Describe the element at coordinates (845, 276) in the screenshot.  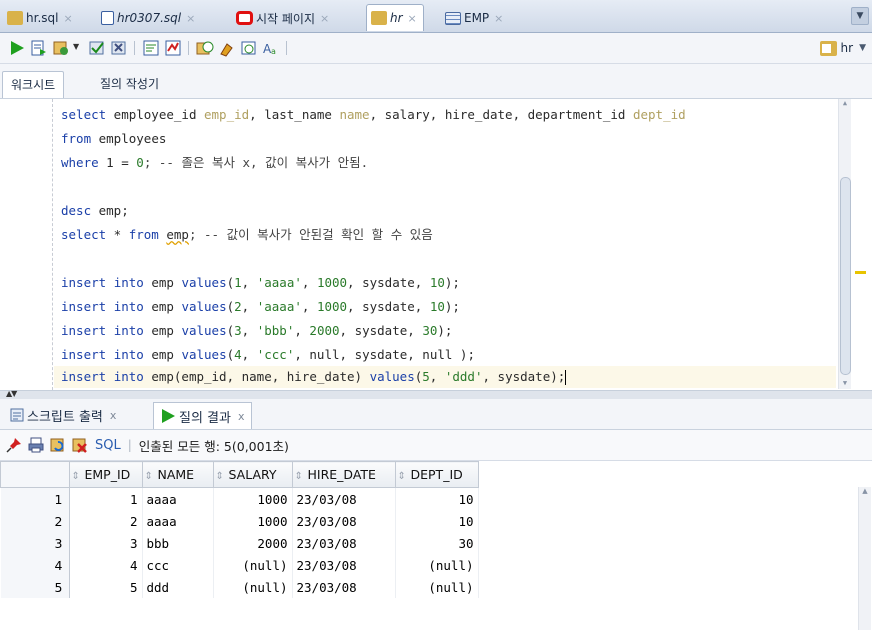
I see `editor-scroll-thumb` at that location.